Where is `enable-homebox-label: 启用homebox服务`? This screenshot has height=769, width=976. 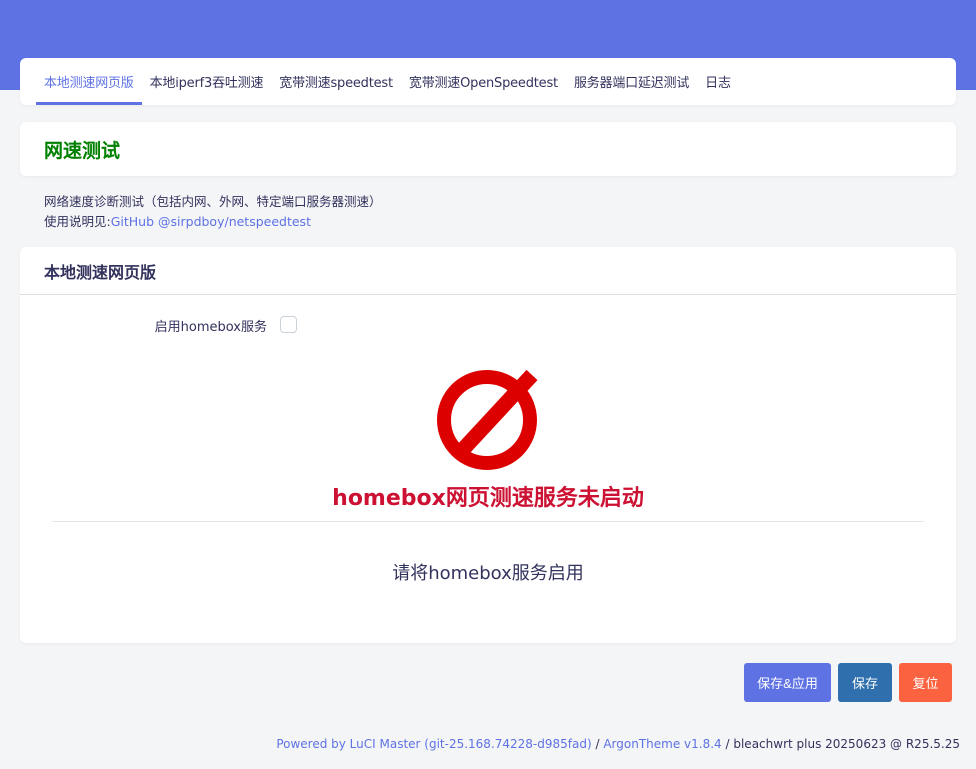
enable-homebox-label: 启用homebox服务 is located at coordinates (210, 327).